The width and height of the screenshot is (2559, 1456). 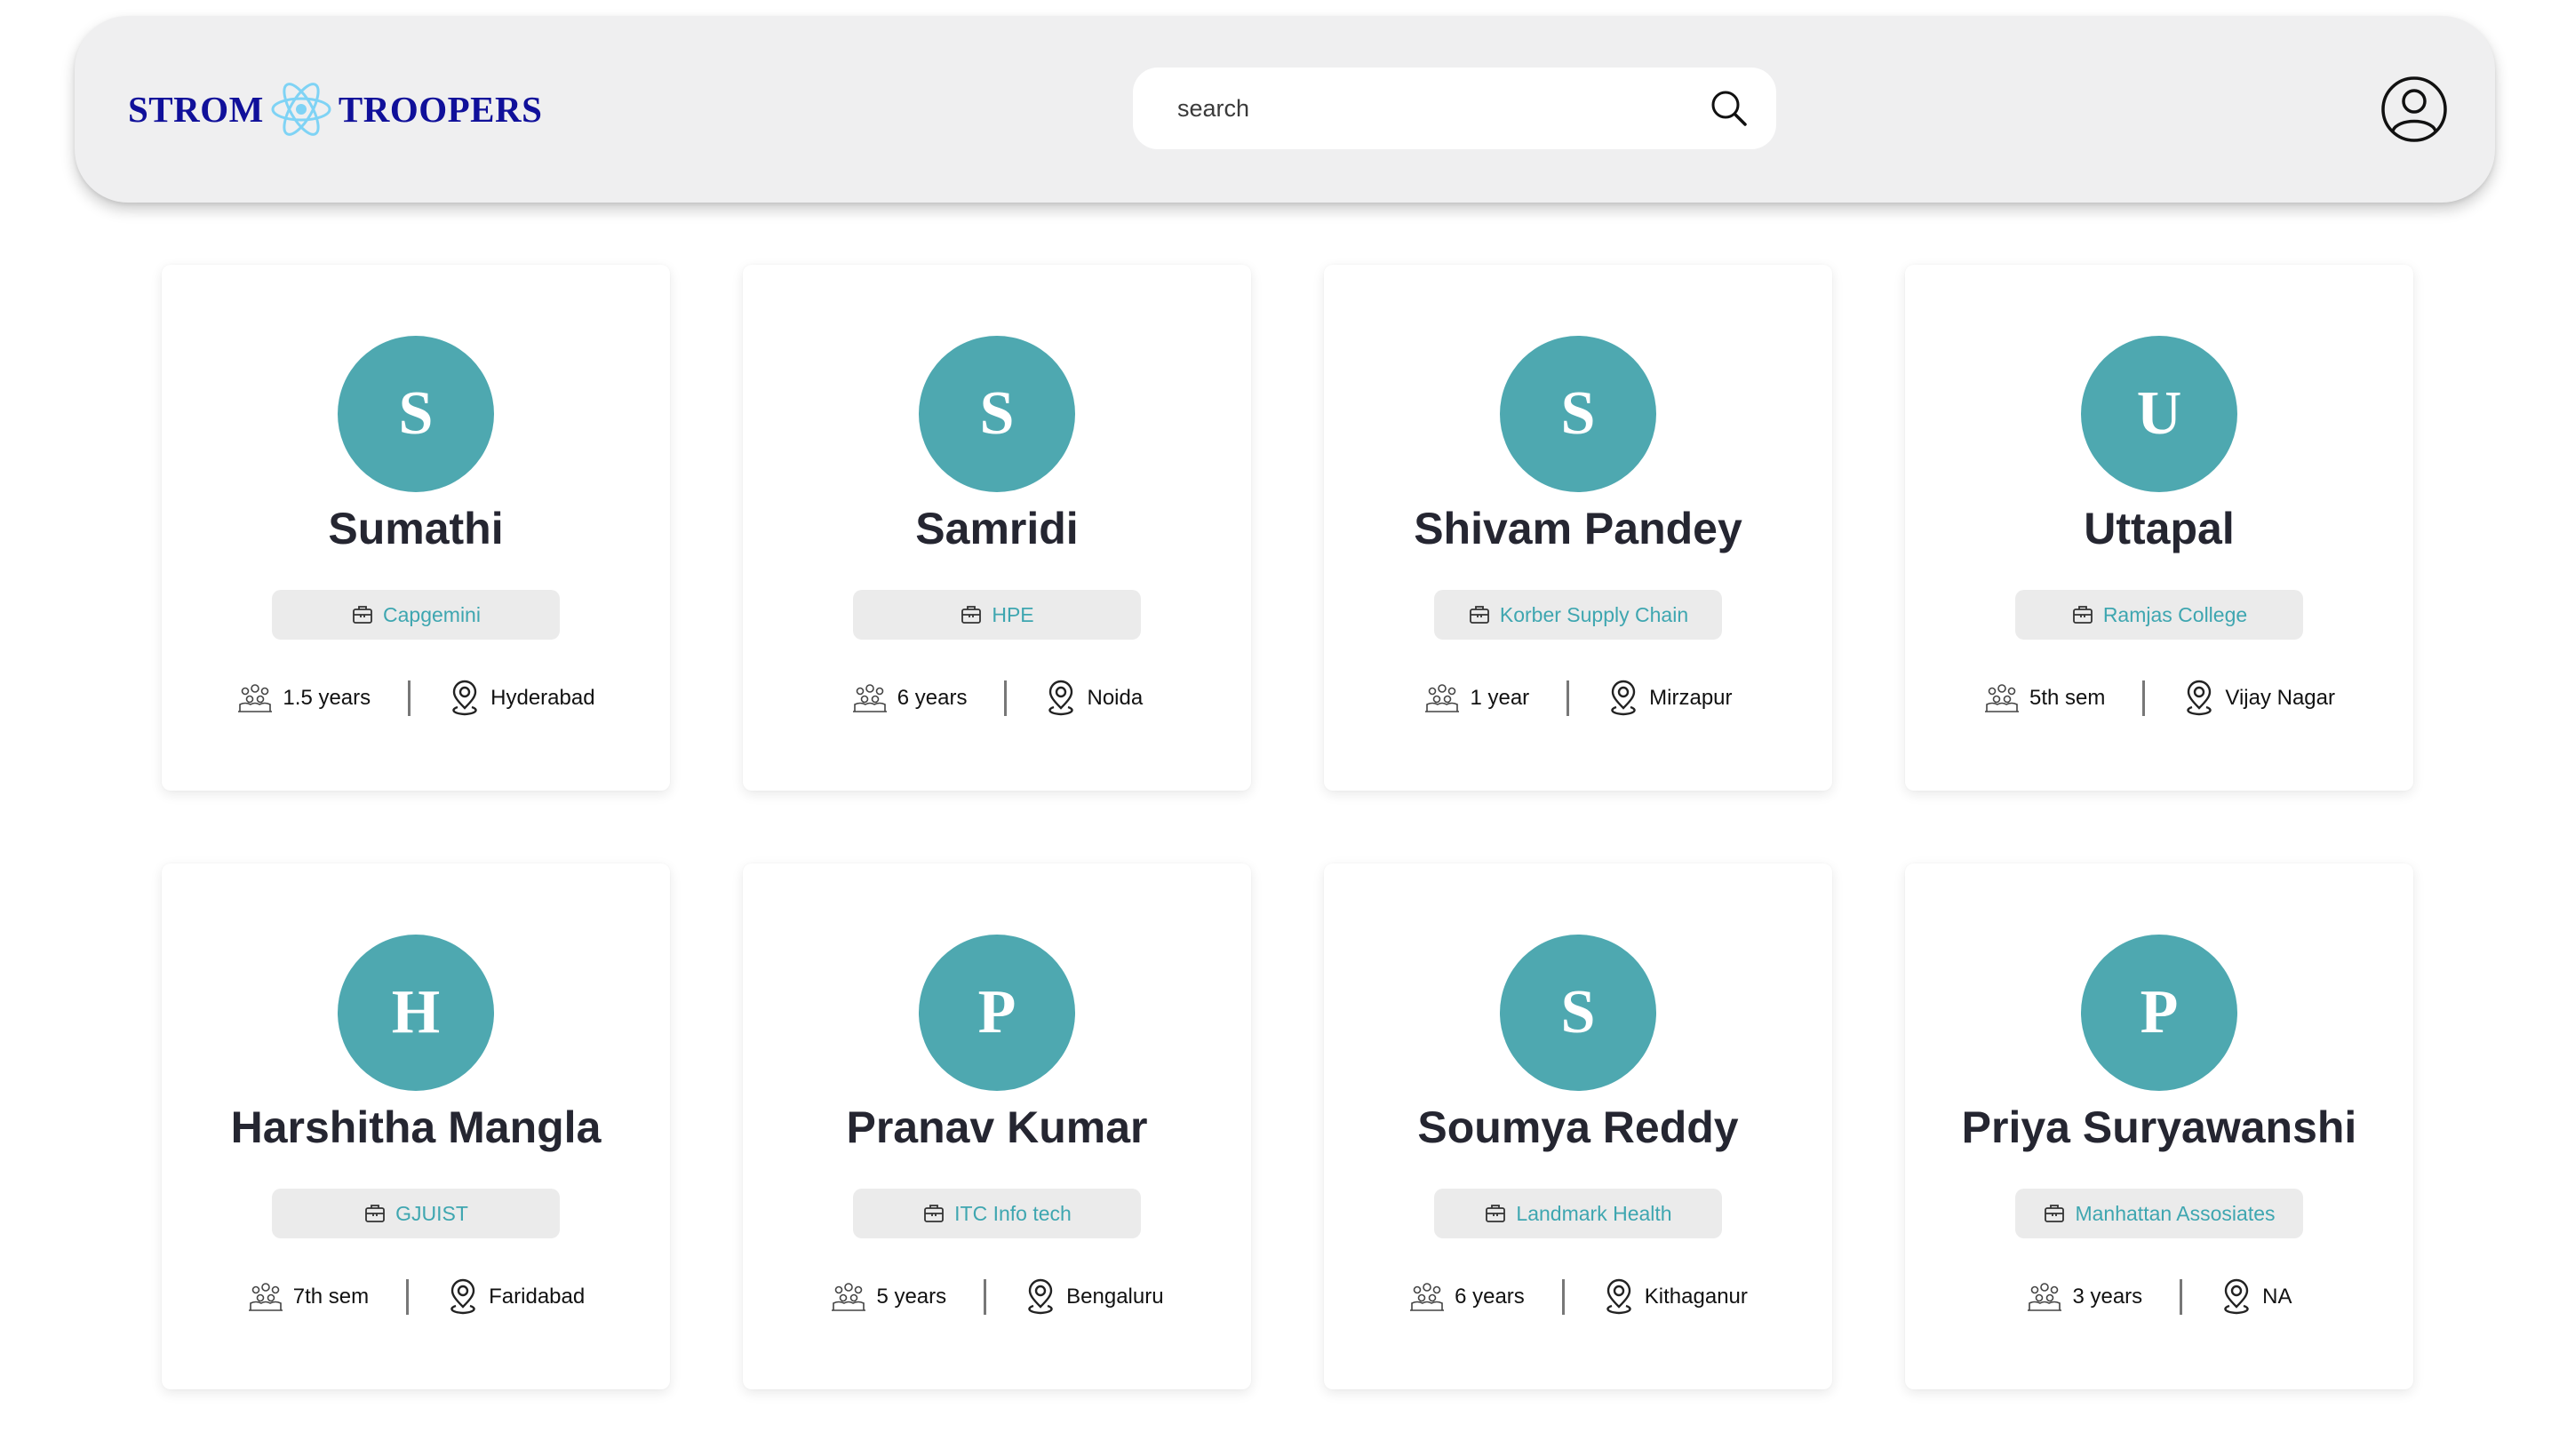 What do you see at coordinates (1578, 698) in the screenshot?
I see `profile-meta: 1 year Mirzapur` at bounding box center [1578, 698].